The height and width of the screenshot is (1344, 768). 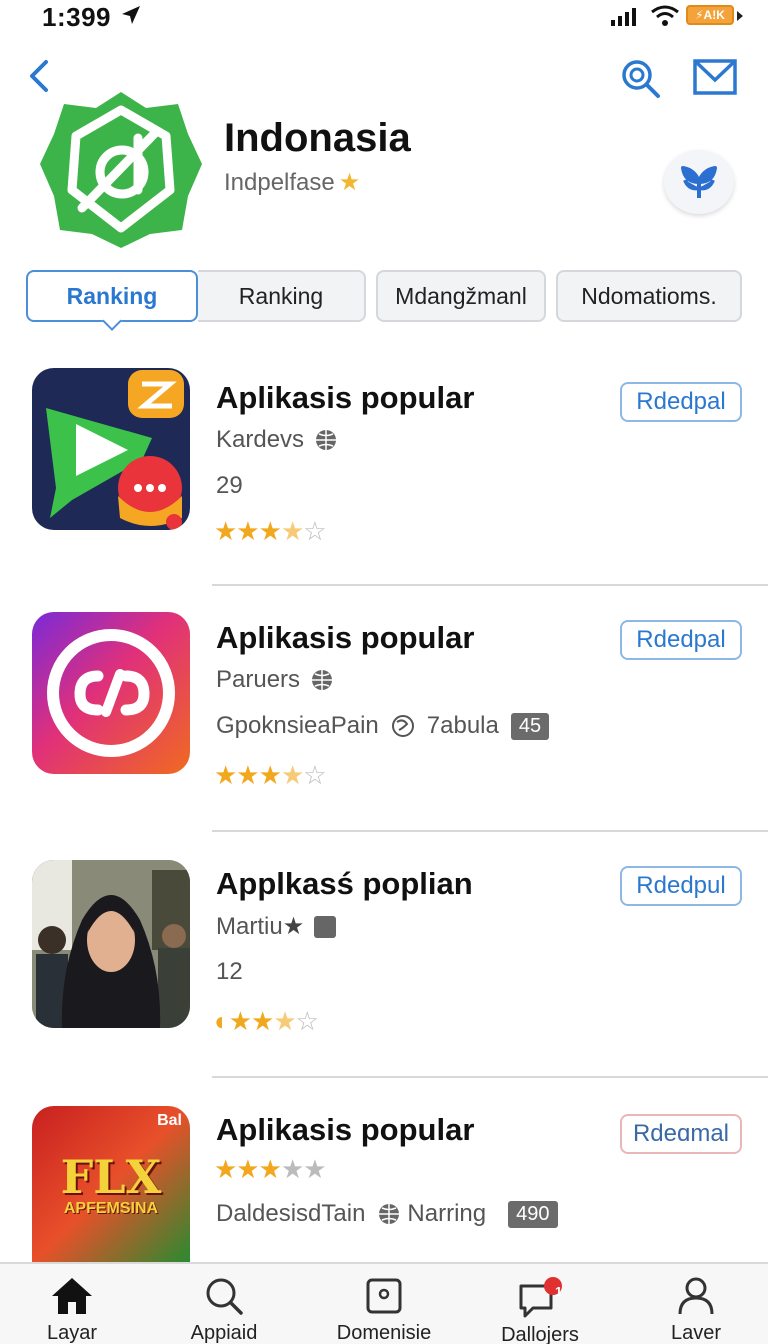 What do you see at coordinates (384, 1333) in the screenshot?
I see `tab-bar-label: Domenisie` at bounding box center [384, 1333].